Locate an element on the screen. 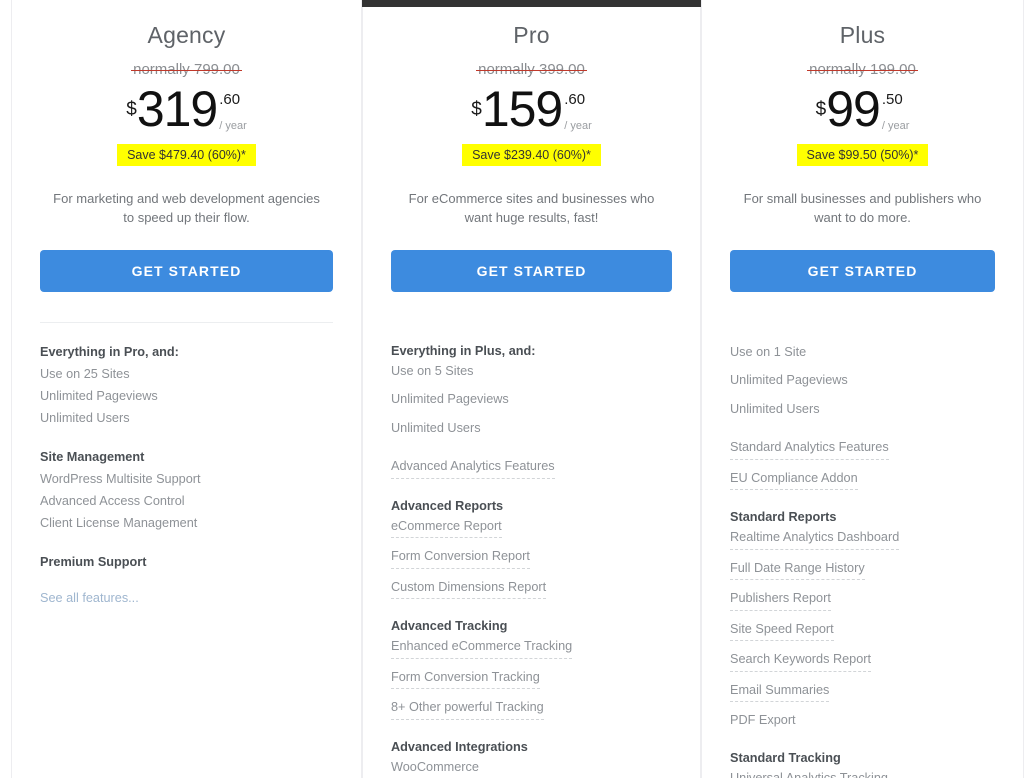 Image resolution: width=1024 pixels, height=778 pixels. feature-item: 8+ Other powerful Tracking is located at coordinates (467, 709).